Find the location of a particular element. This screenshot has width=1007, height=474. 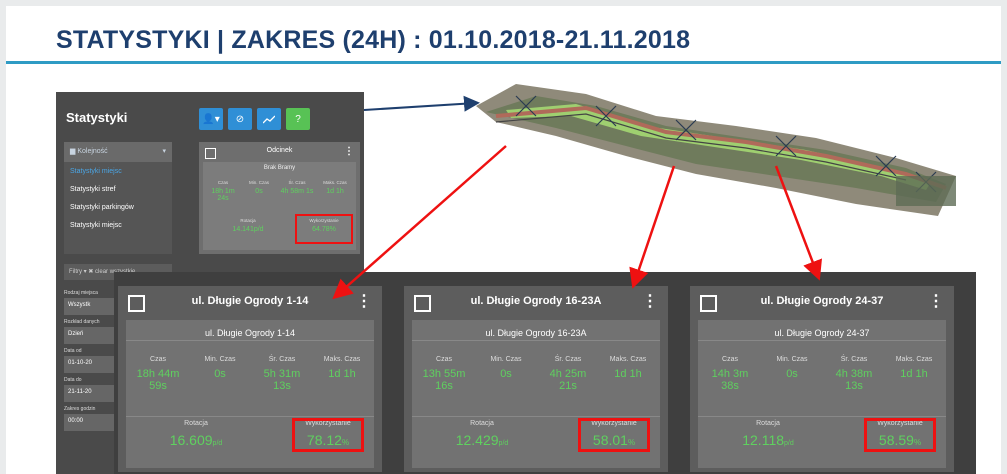

filter-label: Data do is located at coordinates (73, 380).